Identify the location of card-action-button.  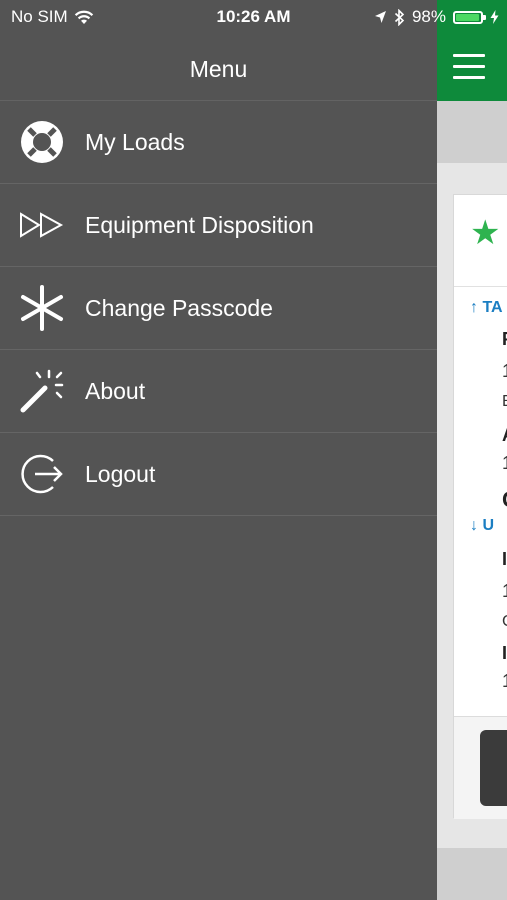
(493, 768).